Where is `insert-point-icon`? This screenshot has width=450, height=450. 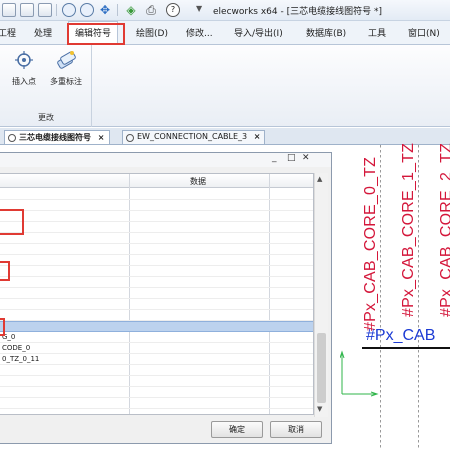 insert-point-icon is located at coordinates (24, 60).